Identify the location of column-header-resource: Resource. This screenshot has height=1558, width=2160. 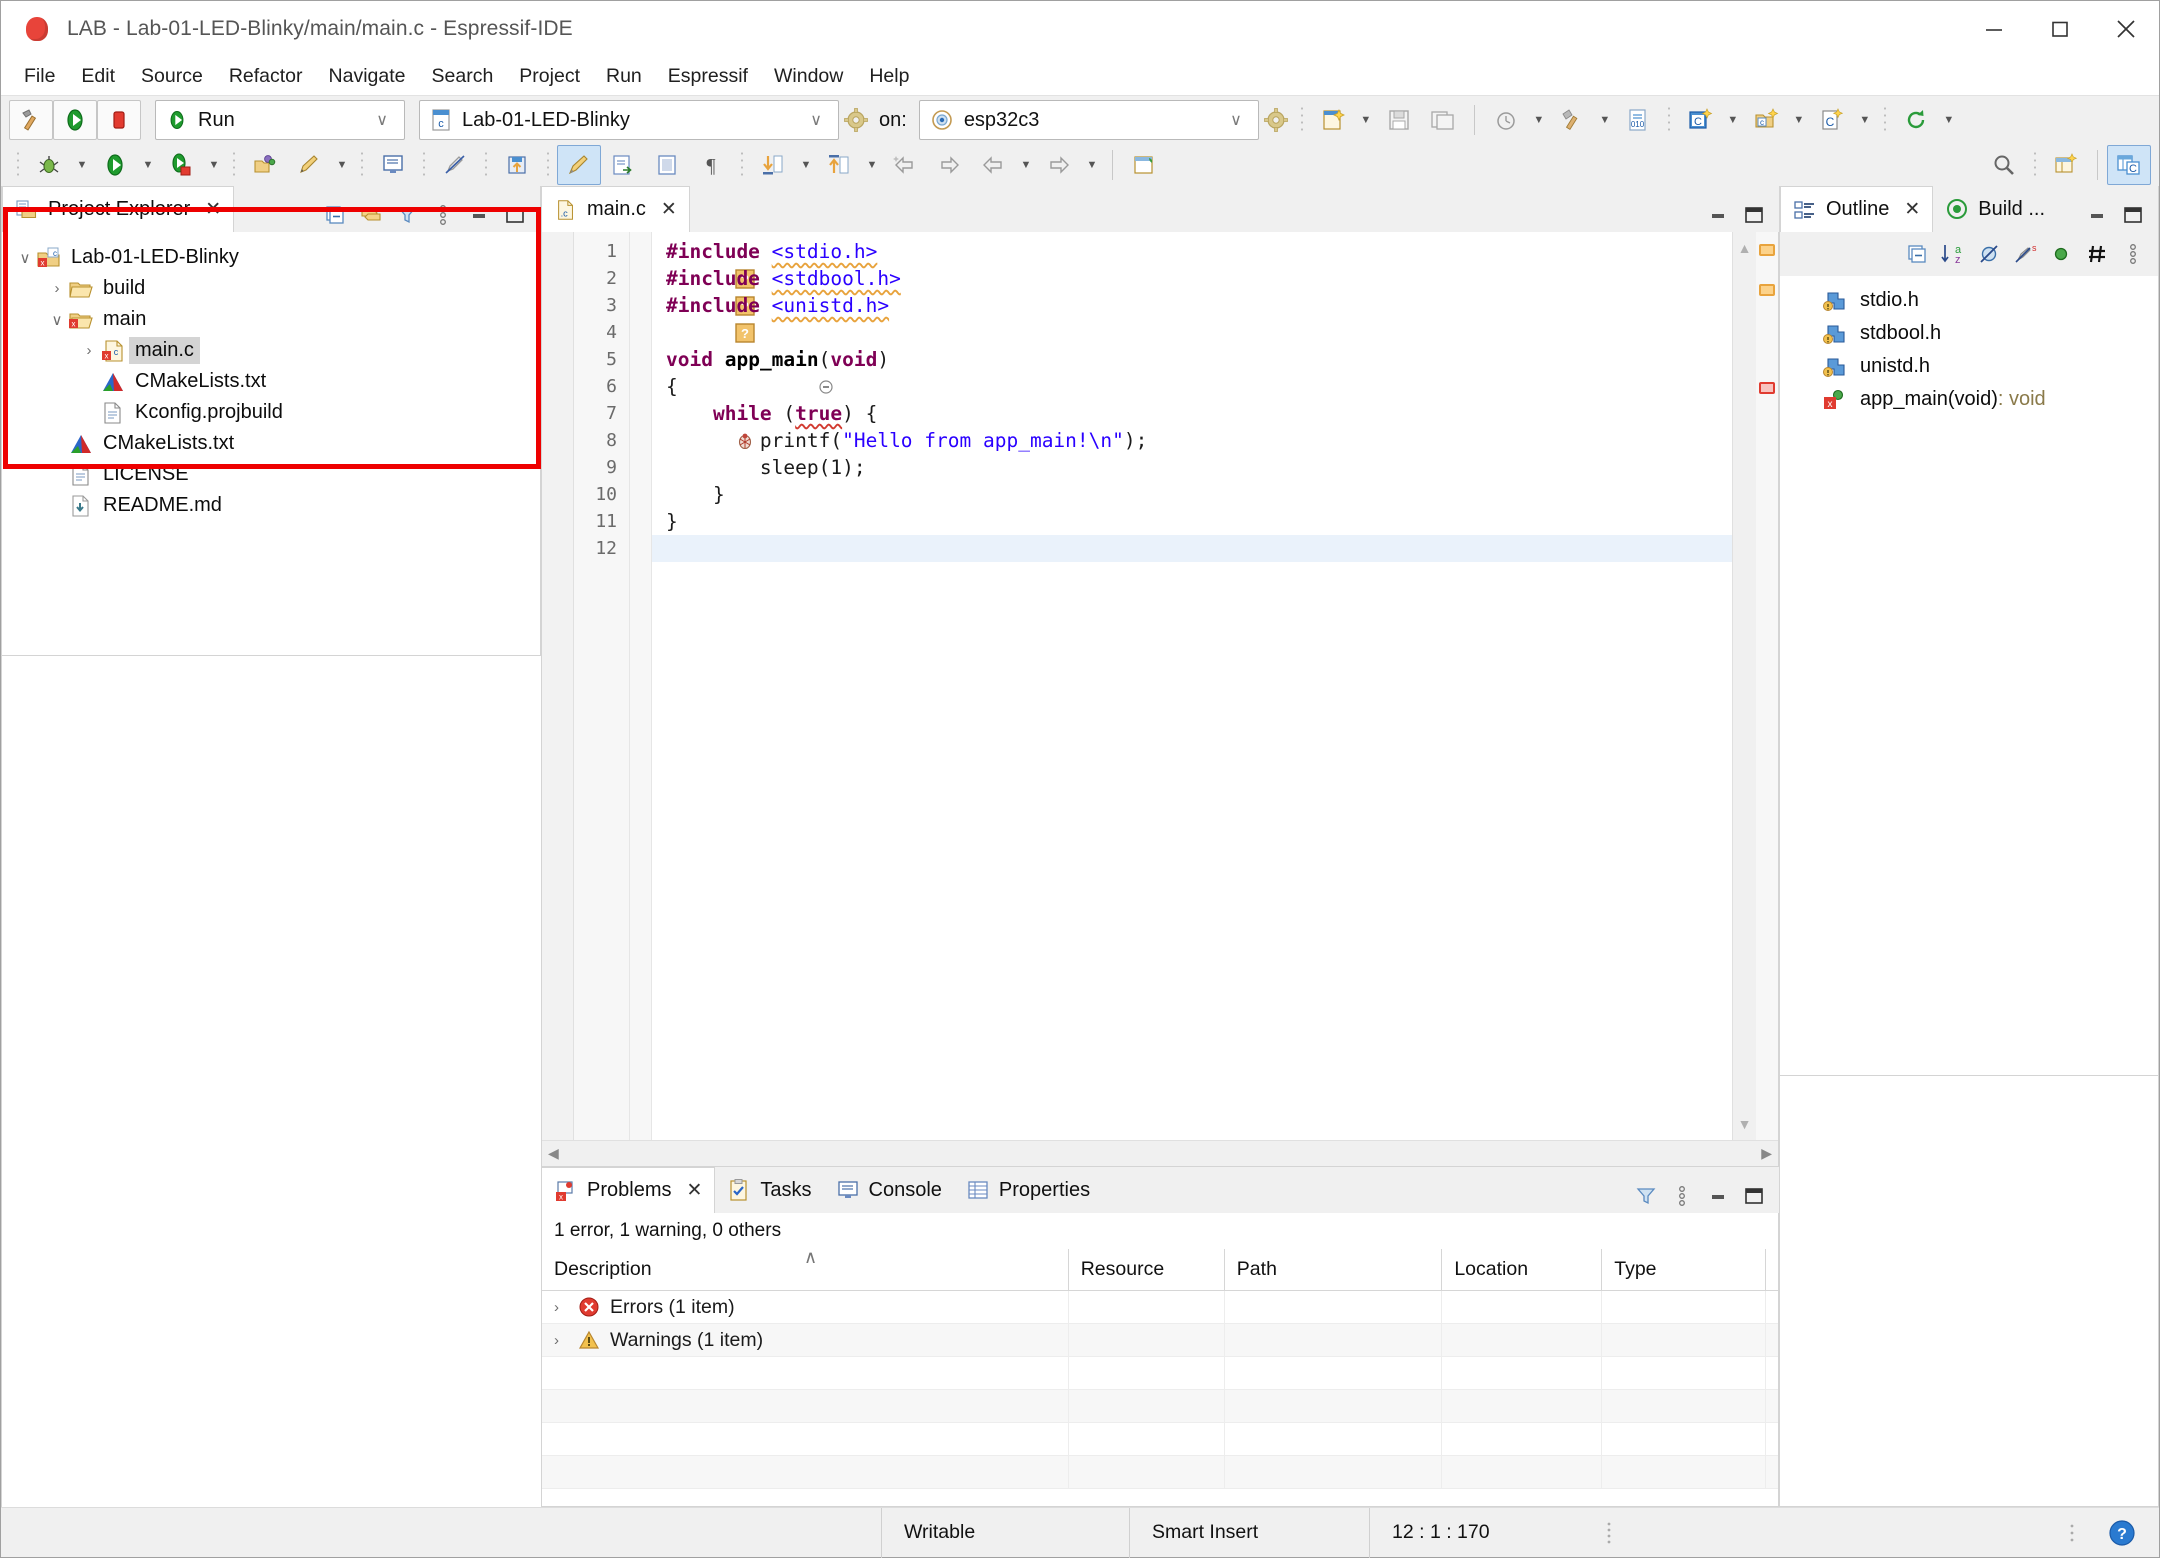
(1147, 1269).